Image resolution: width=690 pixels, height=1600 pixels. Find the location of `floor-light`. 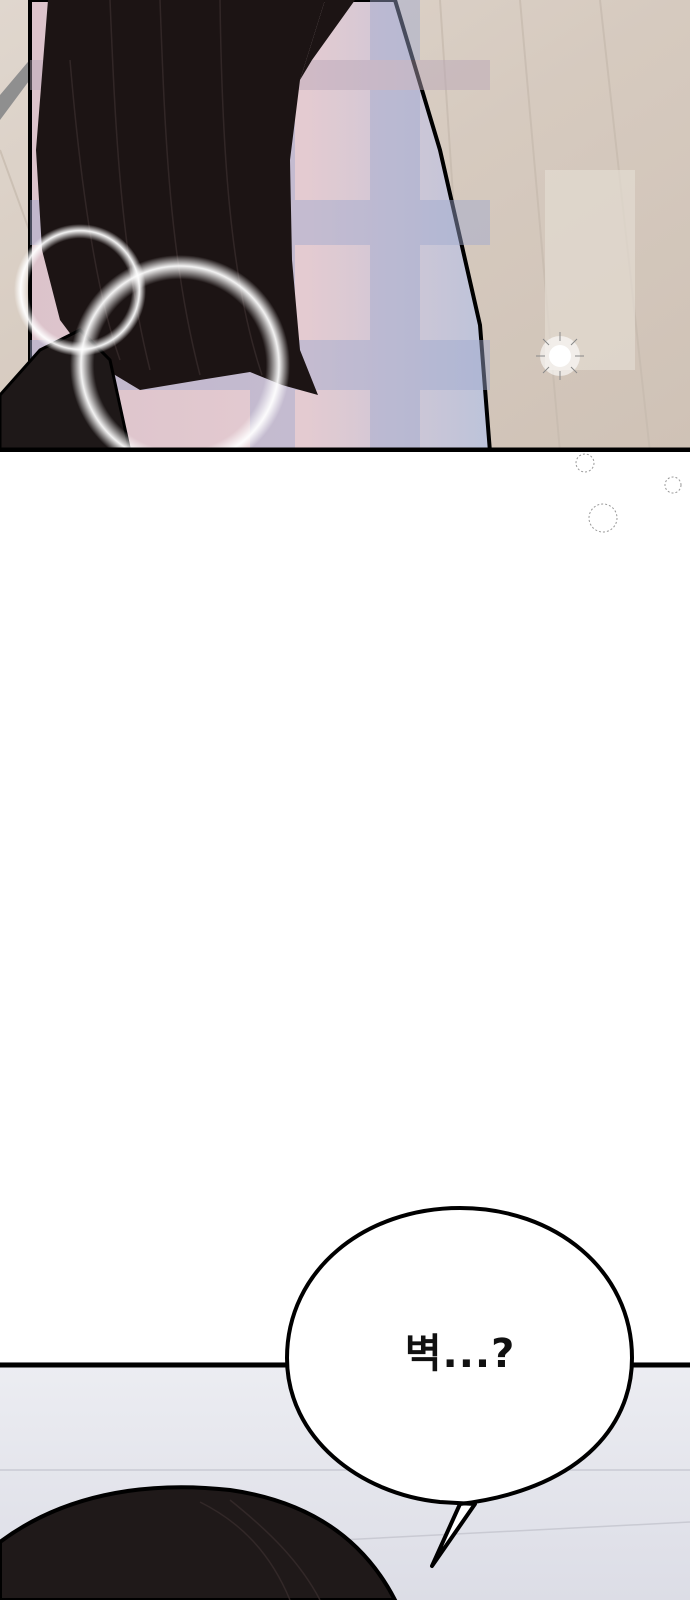

floor-light is located at coordinates (590, 270).